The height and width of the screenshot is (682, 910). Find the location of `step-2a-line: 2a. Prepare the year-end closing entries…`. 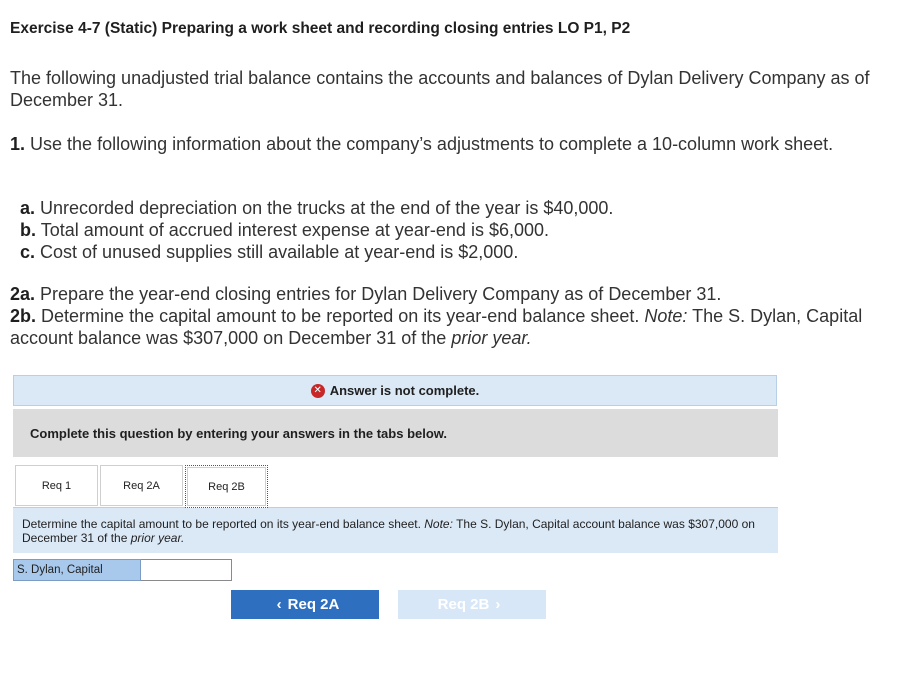

step-2a-line: 2a. Prepare the year-end closing entries… is located at coordinates (440, 294).